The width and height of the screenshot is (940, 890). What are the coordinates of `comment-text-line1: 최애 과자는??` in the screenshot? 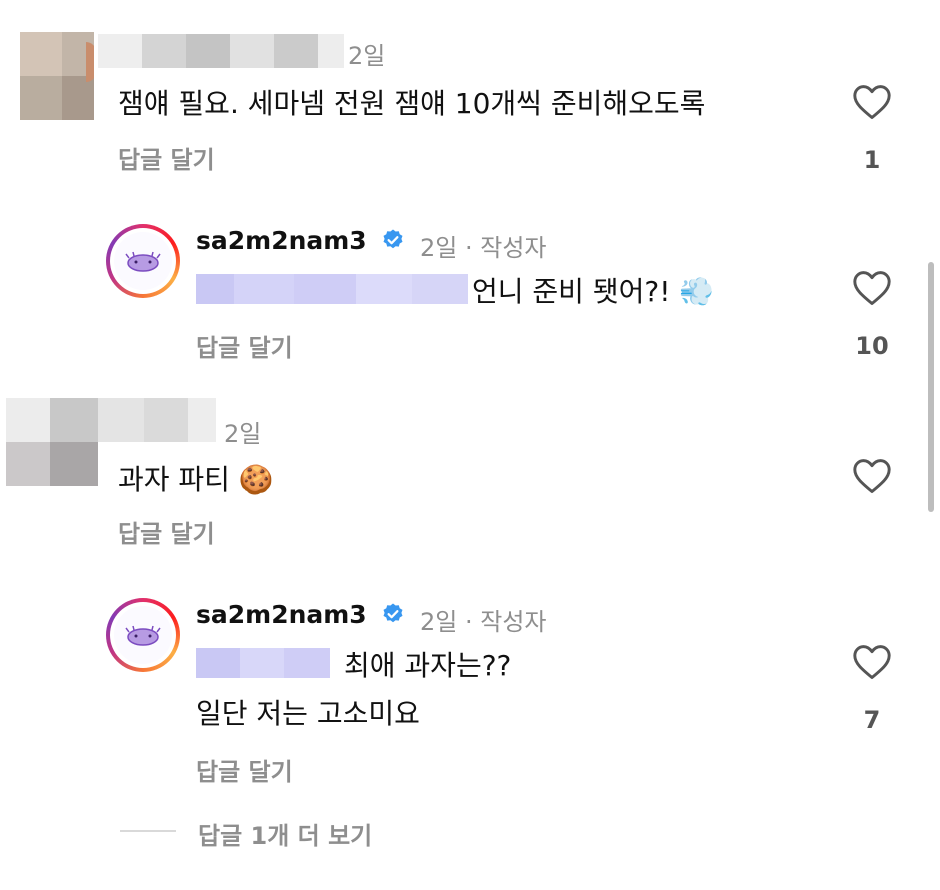 It's located at (428, 665).